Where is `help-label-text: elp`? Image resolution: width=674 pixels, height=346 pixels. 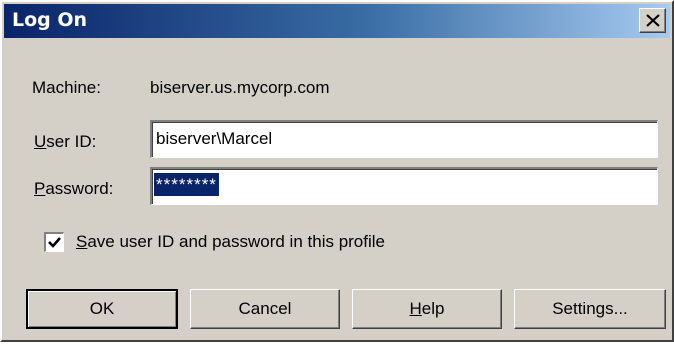 help-label-text: elp is located at coordinates (433, 308).